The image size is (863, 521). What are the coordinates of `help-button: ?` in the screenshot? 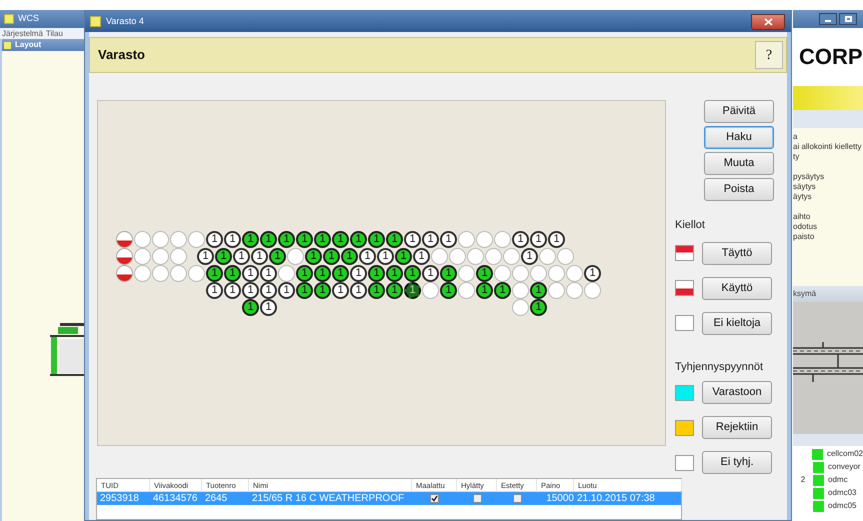 It's located at (769, 55).